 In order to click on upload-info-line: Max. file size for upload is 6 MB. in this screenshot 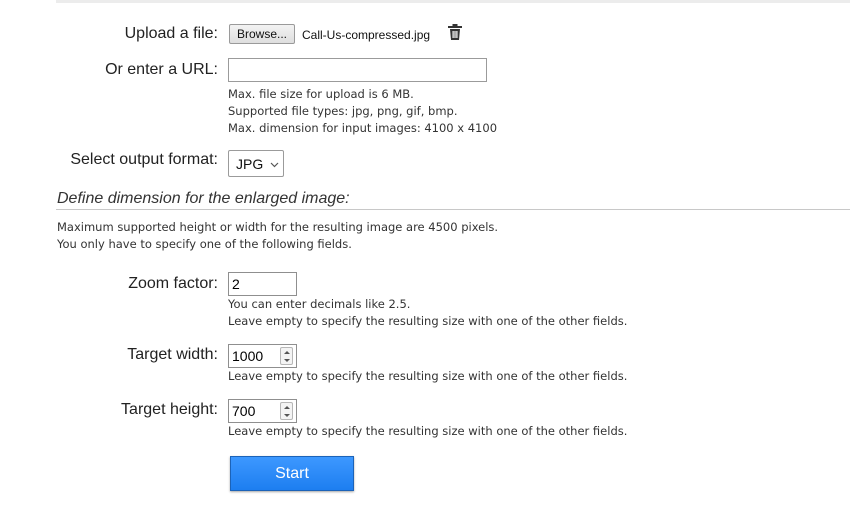, I will do `click(321, 94)`.